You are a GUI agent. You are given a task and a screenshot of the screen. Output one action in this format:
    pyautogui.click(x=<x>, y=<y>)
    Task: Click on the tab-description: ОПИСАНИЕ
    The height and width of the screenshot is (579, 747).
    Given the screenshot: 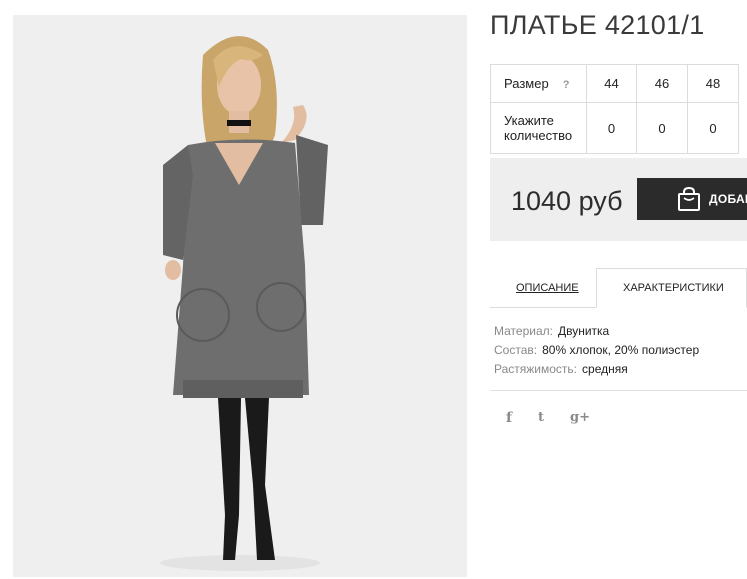 What is the action you would take?
    pyautogui.click(x=547, y=288)
    